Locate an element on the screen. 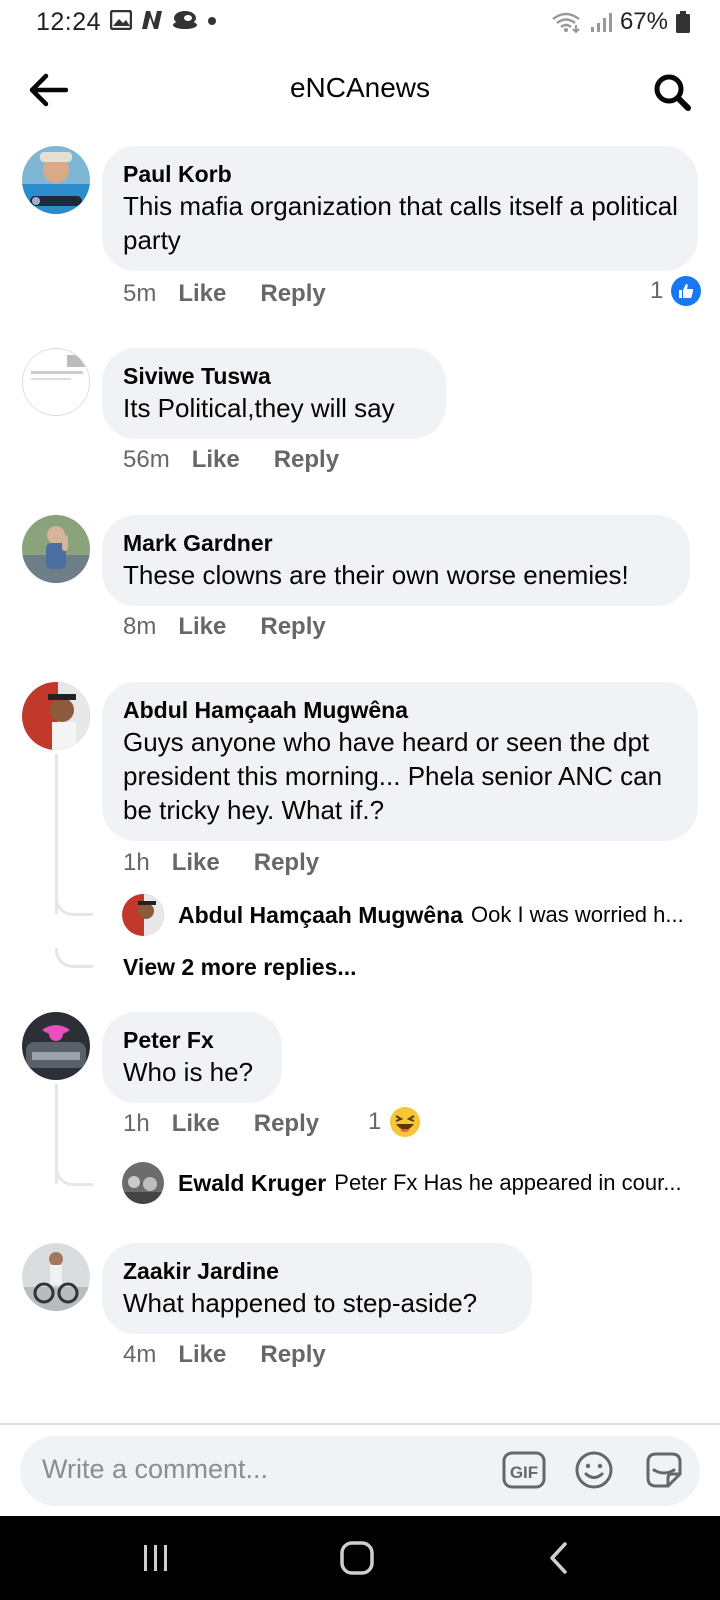 Image resolution: width=720 pixels, height=1600 pixels. comment-actions: 4m Like Reply is located at coordinates (241, 1355).